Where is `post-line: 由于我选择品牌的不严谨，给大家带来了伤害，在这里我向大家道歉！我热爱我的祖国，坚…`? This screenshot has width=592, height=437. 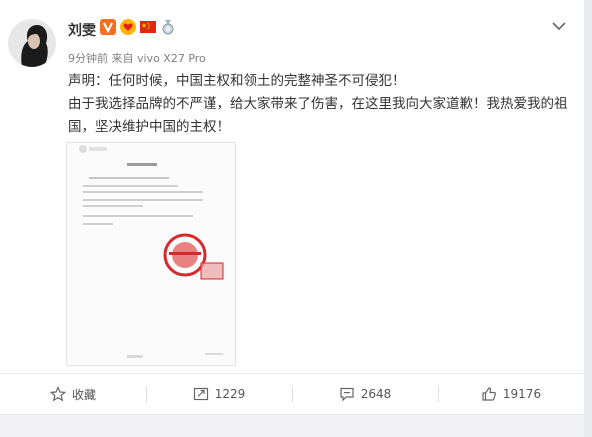
post-line: 由于我选择品牌的不严谨，给大家带来了伤害，在这里我向大家道歉！我热爱我的祖国，坚… is located at coordinates (318, 115).